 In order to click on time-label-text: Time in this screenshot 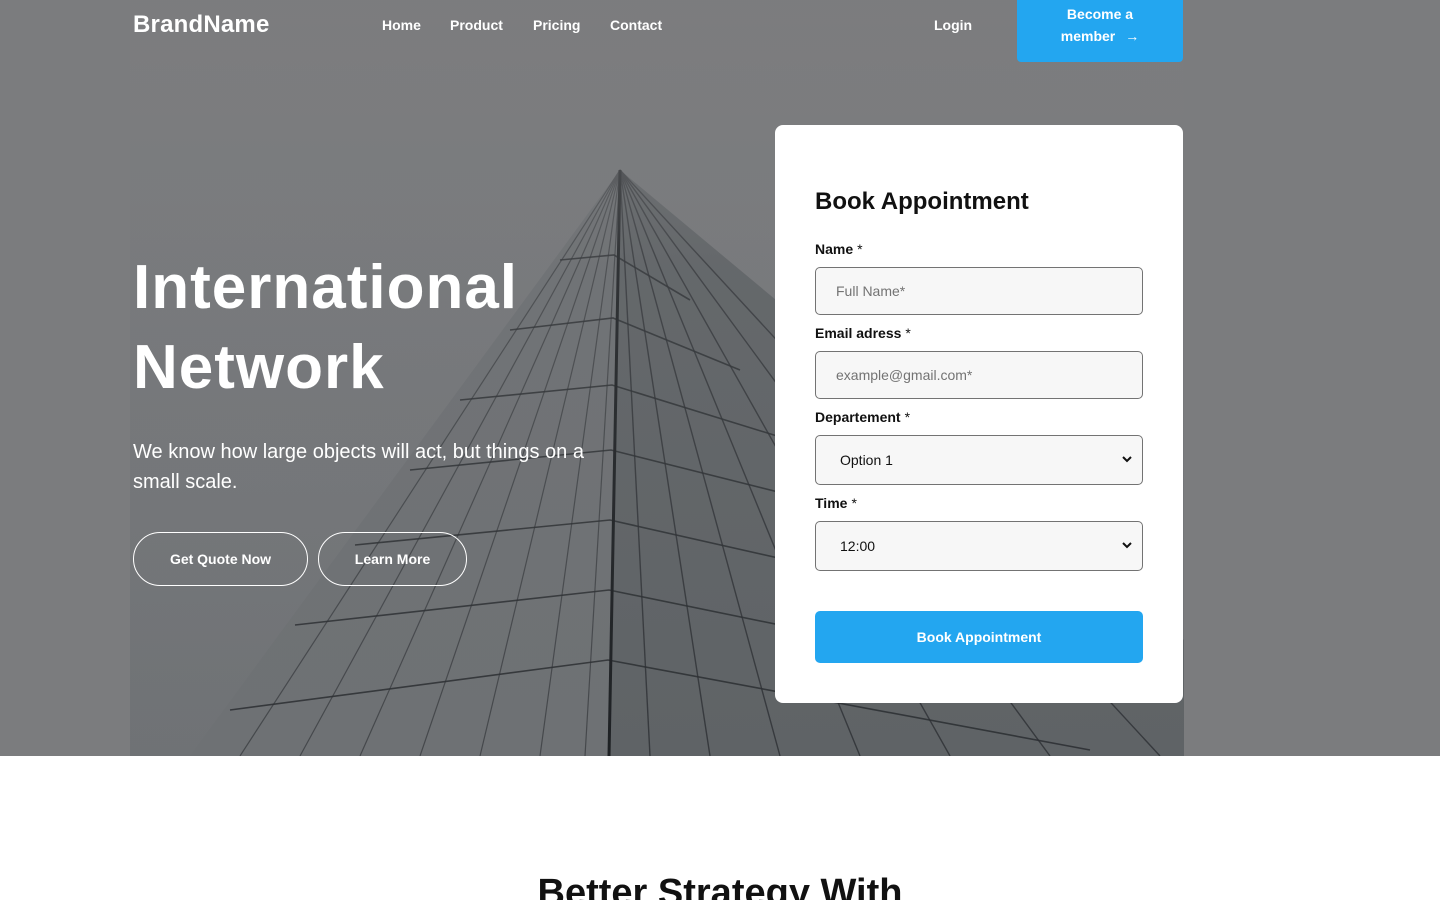, I will do `click(831, 503)`.